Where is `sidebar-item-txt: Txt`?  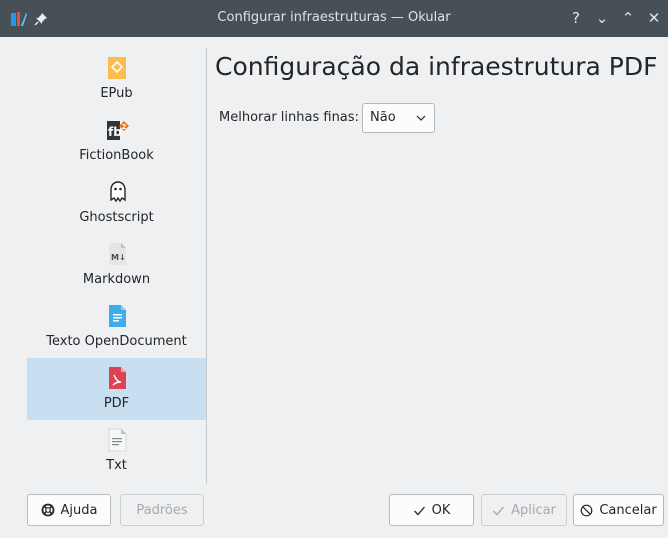
sidebar-item-txt: Txt is located at coordinates (116, 451).